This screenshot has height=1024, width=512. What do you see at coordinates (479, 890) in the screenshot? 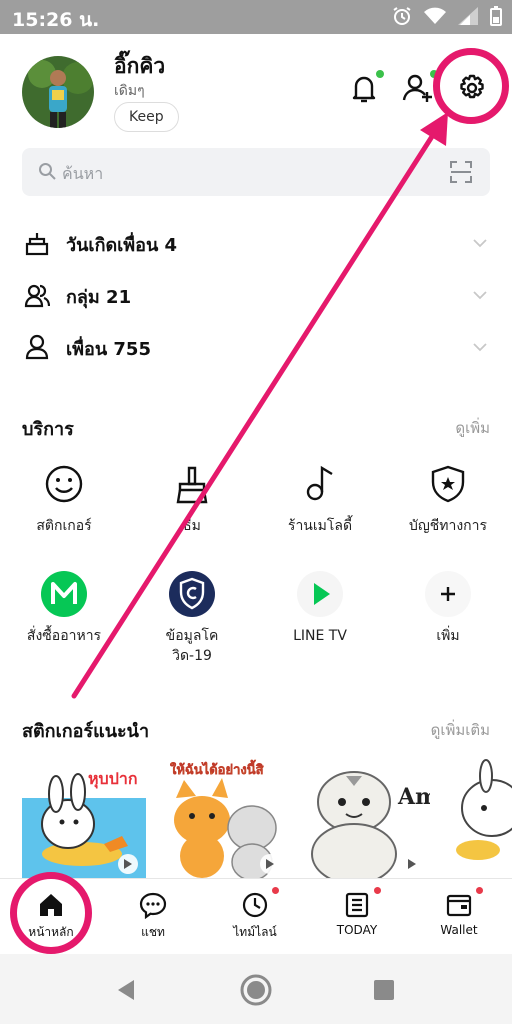
I see `wallet-badge` at bounding box center [479, 890].